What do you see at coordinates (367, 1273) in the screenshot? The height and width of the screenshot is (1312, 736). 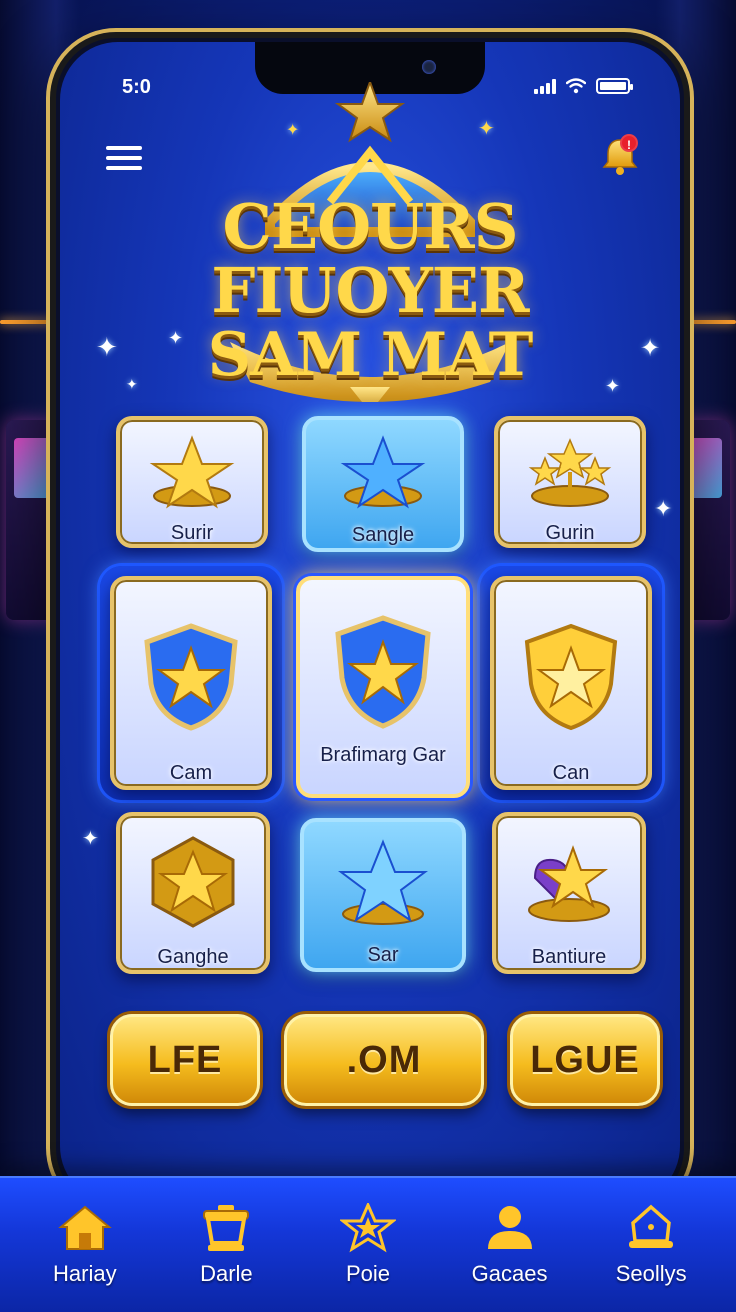 I see `nav-label: Poie` at bounding box center [367, 1273].